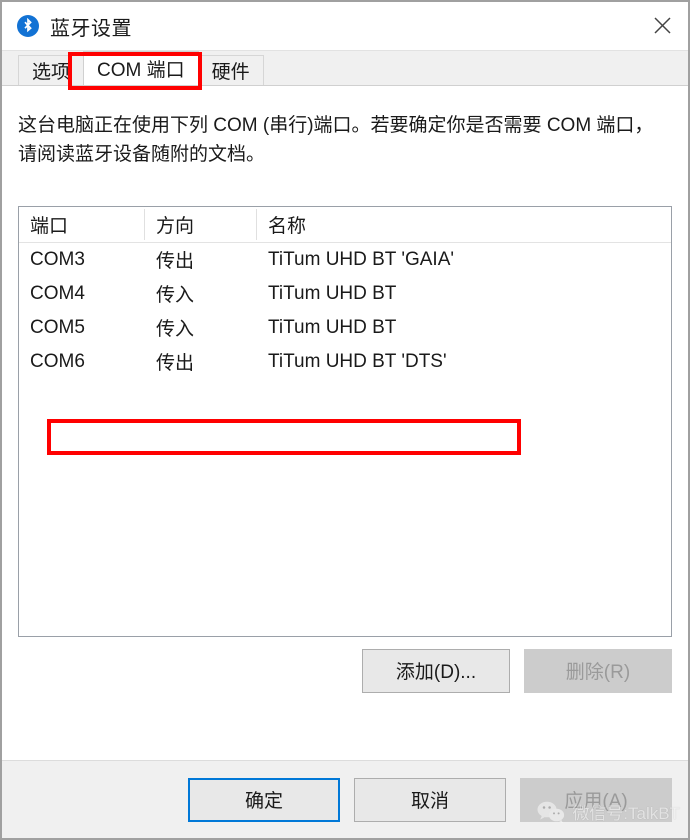  What do you see at coordinates (662, 25) in the screenshot?
I see `close-icon` at bounding box center [662, 25].